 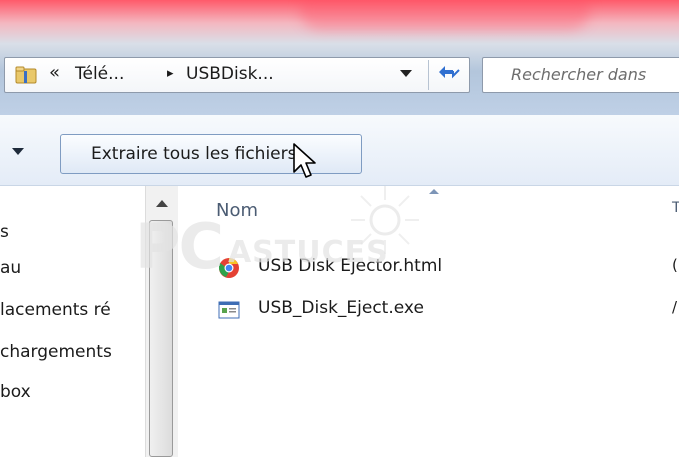 What do you see at coordinates (675, 208) in the screenshot?
I see `column-header-type: T` at bounding box center [675, 208].